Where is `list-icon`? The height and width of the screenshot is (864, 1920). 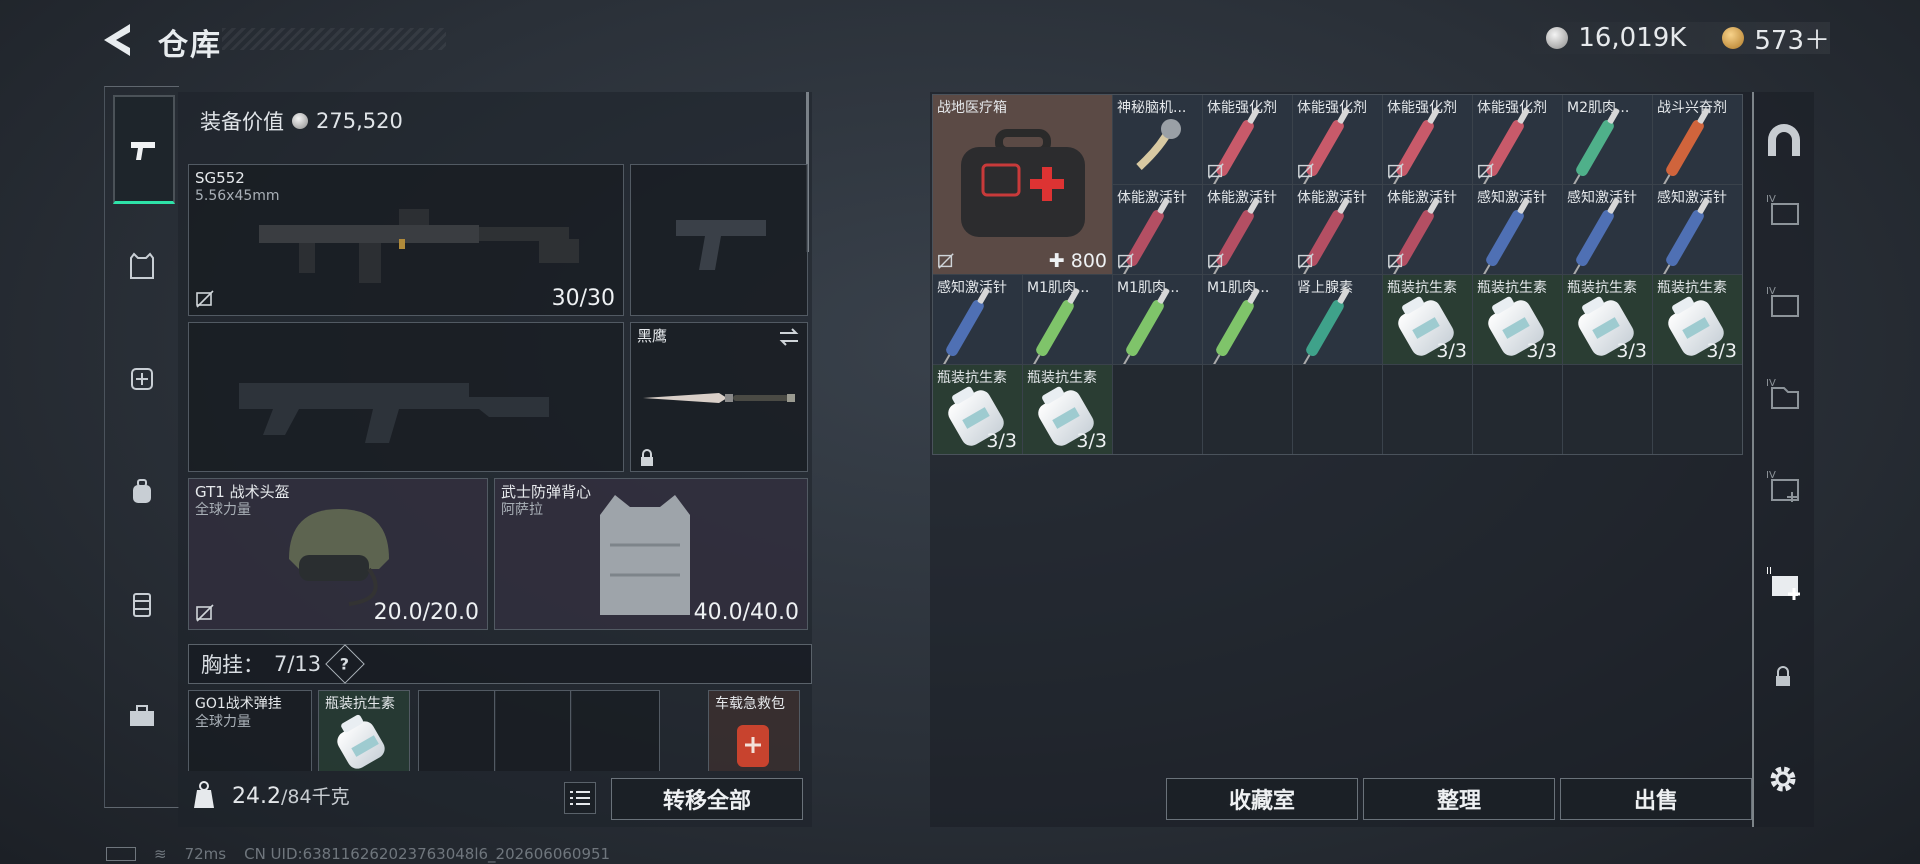 list-icon is located at coordinates (580, 798).